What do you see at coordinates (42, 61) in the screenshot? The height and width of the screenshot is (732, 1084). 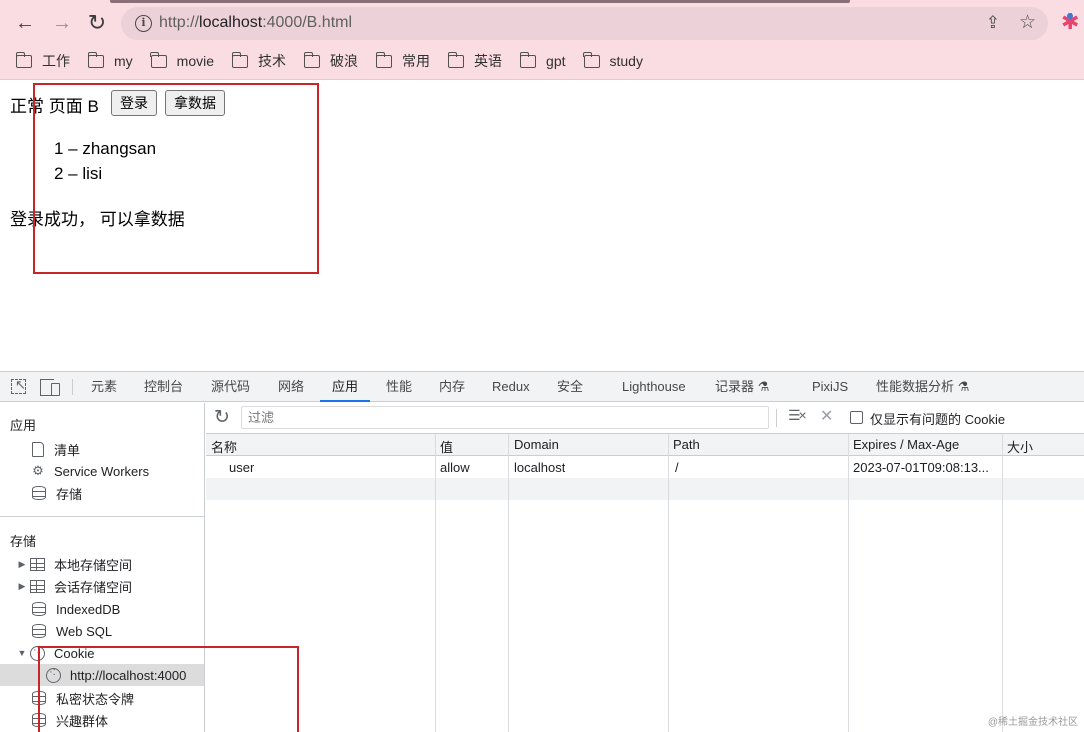 I see `bookmark-folder: 工作` at bounding box center [42, 61].